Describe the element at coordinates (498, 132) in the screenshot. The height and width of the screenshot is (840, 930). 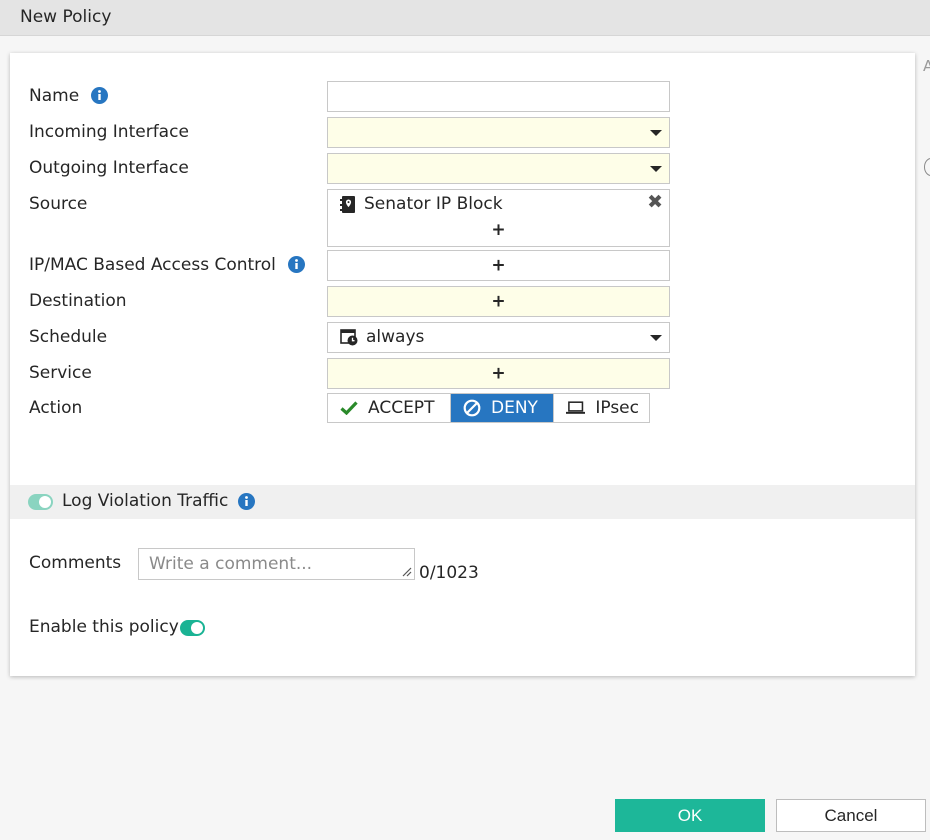
I see `incoming-interface-select` at that location.